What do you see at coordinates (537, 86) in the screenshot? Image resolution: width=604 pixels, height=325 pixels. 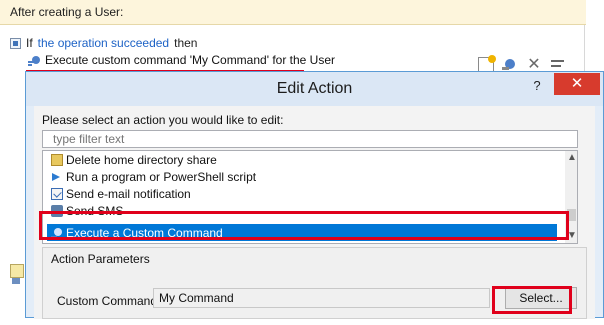 I see `help-button: ?` at bounding box center [537, 86].